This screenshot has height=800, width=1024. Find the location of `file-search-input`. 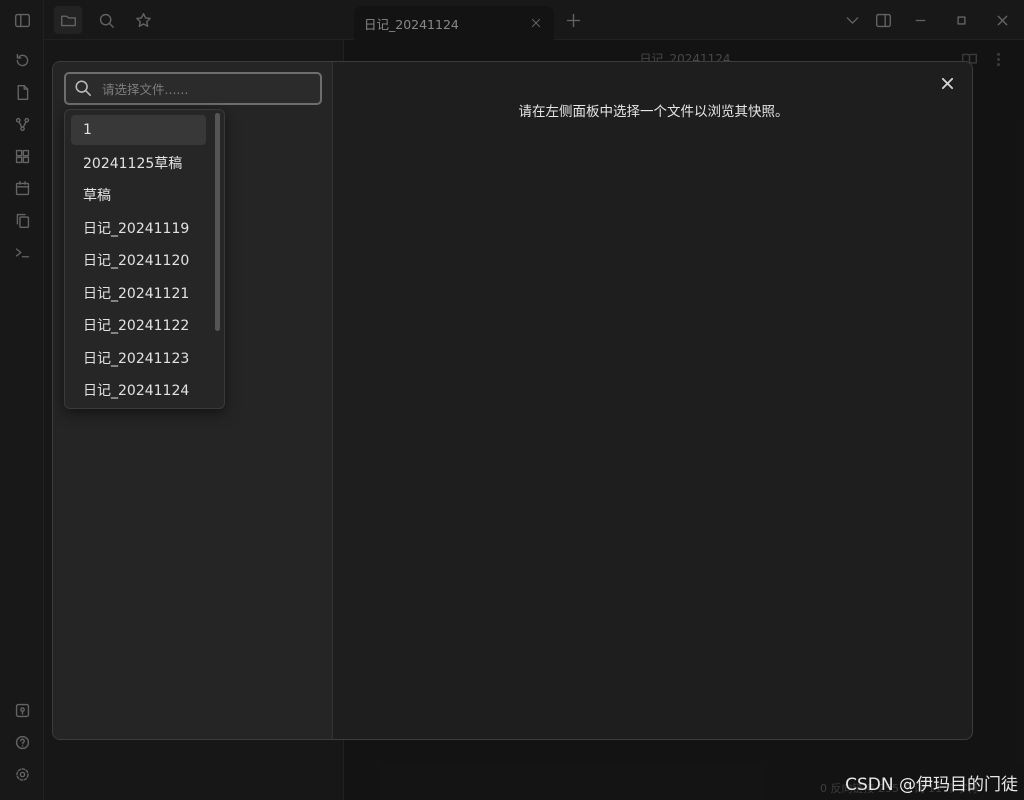

file-search-input is located at coordinates (207, 89).